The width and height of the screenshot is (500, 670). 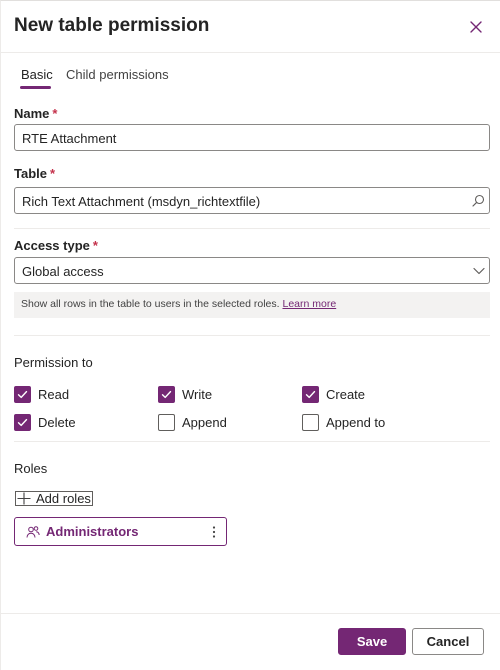 What do you see at coordinates (476, 27) in the screenshot?
I see `close-icon` at bounding box center [476, 27].